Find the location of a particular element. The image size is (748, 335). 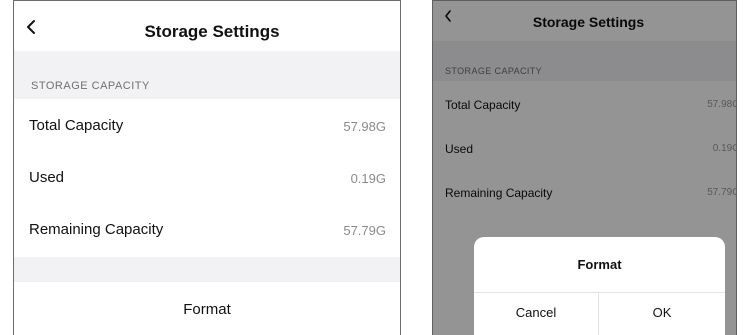

row-value: 57.79G is located at coordinates (364, 230).